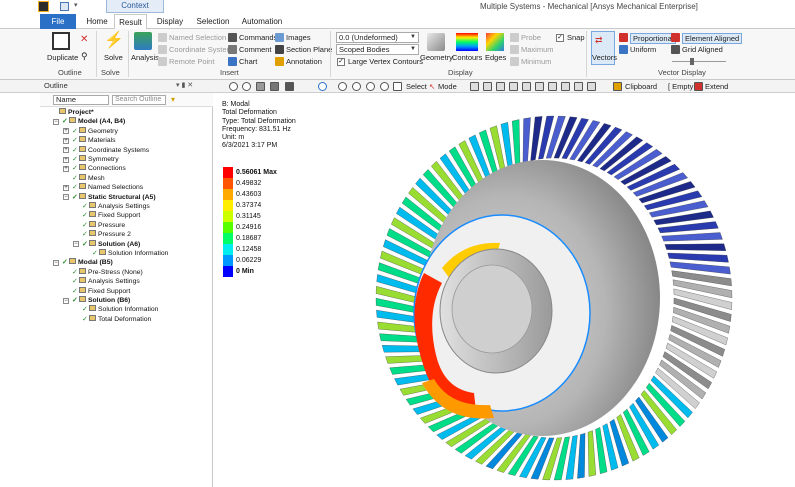 The width and height of the screenshot is (795, 487). I want to click on outline-name-filter: Name, so click(81, 100).